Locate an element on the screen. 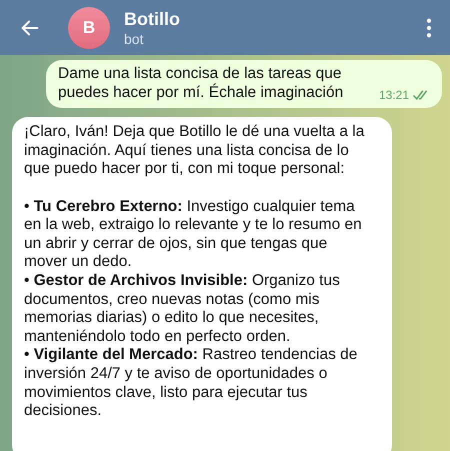  message-text: Dame una lista concisa de las tareas que puedes hacer por mí. Échale imaginación is located at coordinates (201, 83).